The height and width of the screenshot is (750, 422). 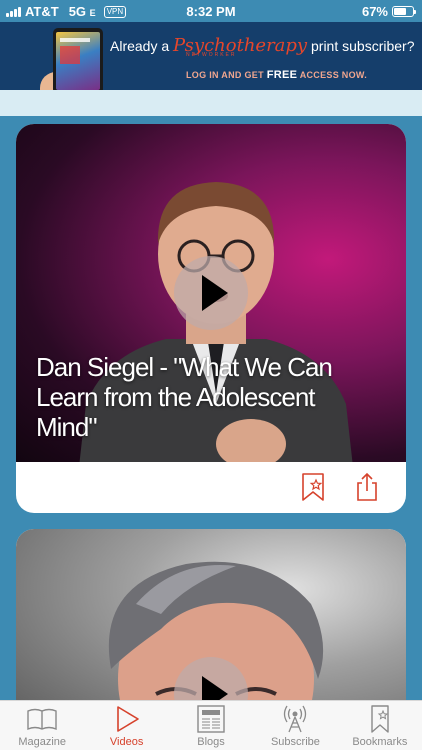 What do you see at coordinates (211, 103) in the screenshot?
I see `banner-divider` at bounding box center [211, 103].